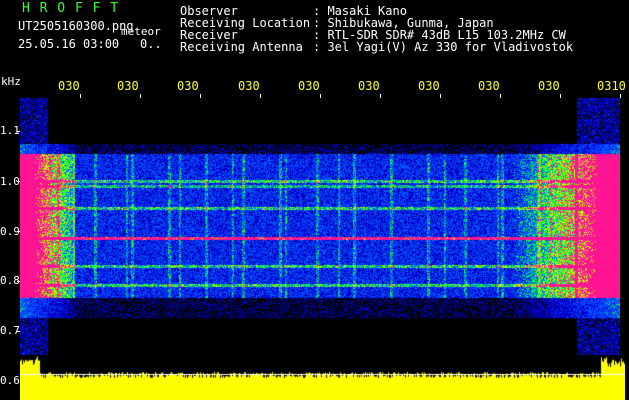 Image resolution: width=629 pixels, height=400 pixels. Describe the element at coordinates (188, 86) in the screenshot. I see `x-tick-2: 030` at that location.